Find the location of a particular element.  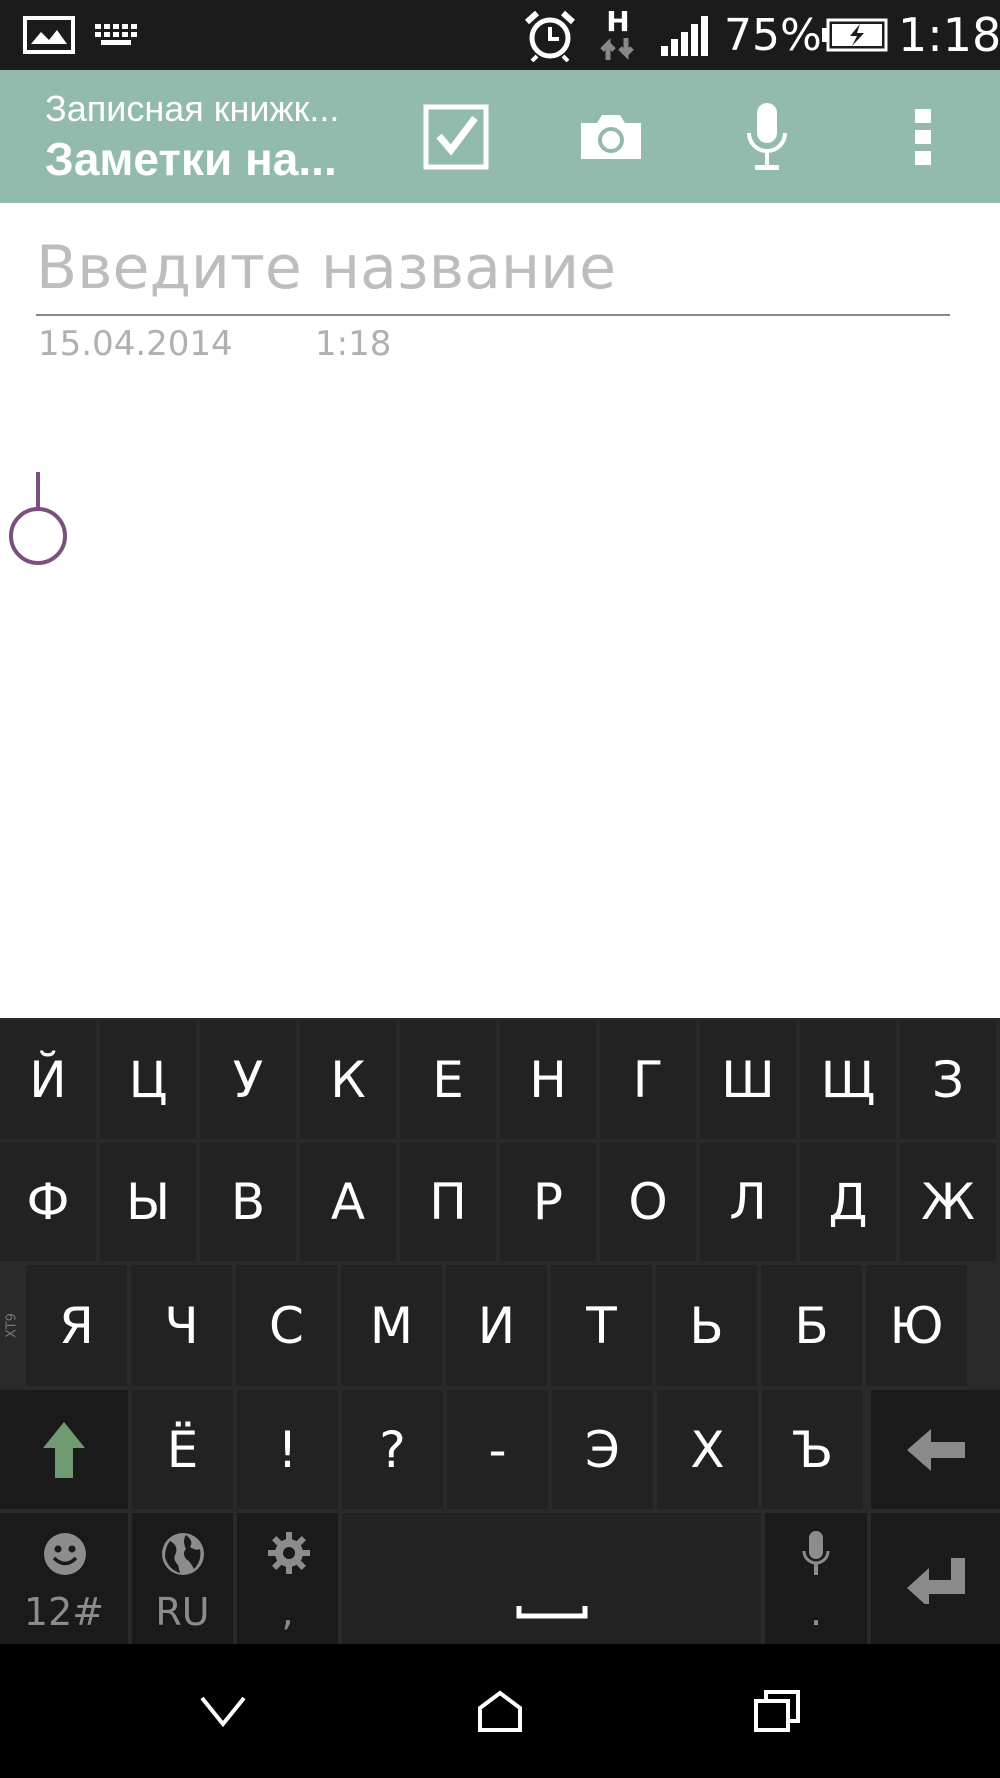

key-row3-1: Я is located at coordinates (76, 1325).